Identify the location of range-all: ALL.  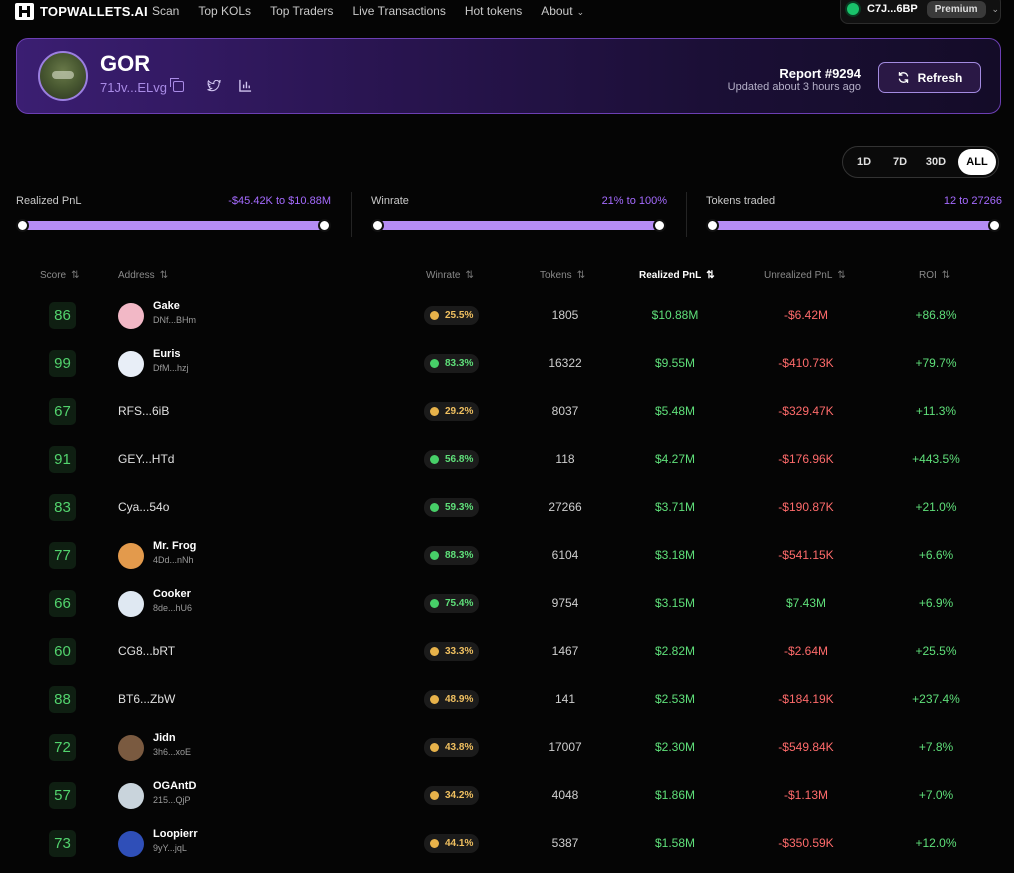
(977, 162).